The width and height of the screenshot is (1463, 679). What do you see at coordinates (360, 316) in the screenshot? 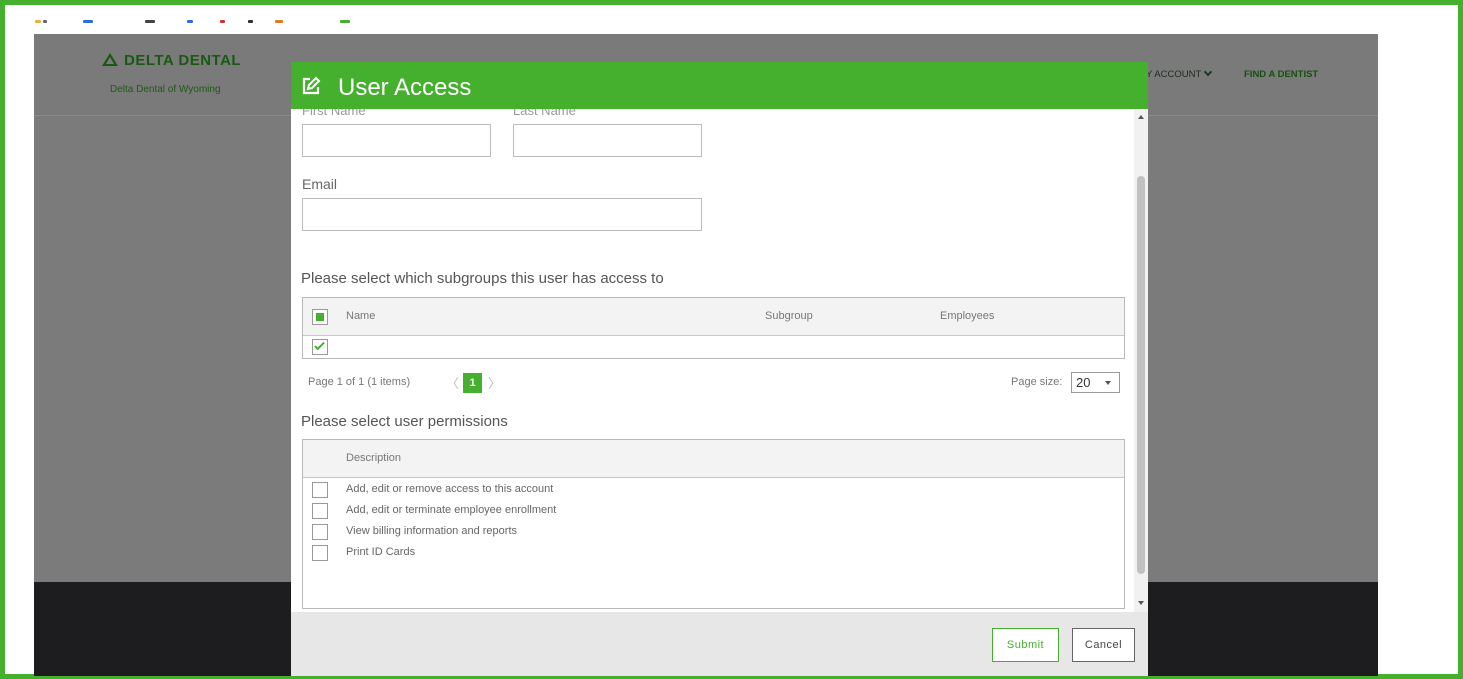
I see `column-name: Name` at bounding box center [360, 316].